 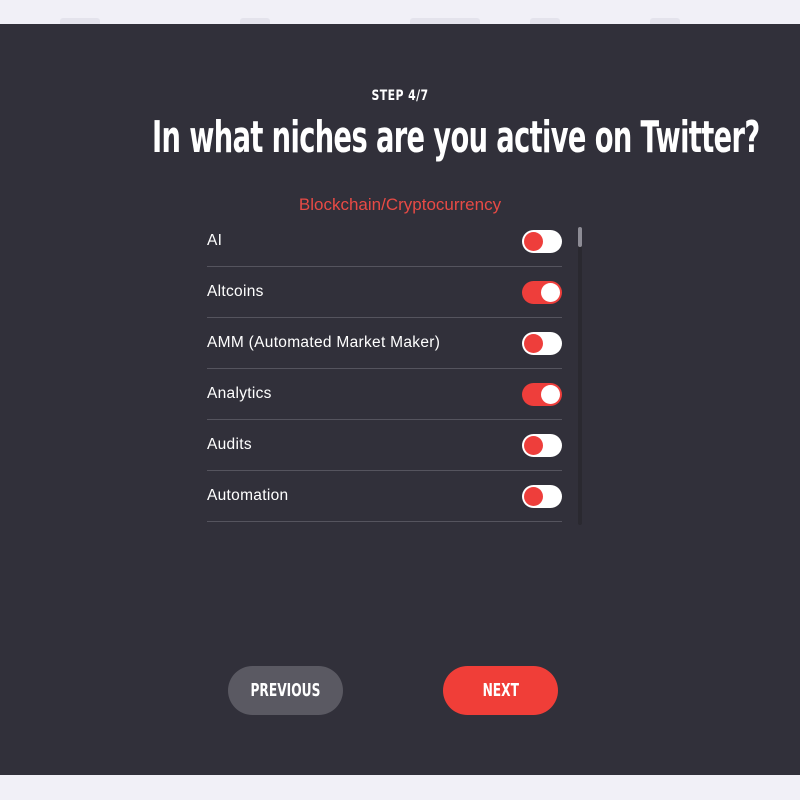 What do you see at coordinates (229, 444) in the screenshot?
I see `niche-label: Audits` at bounding box center [229, 444].